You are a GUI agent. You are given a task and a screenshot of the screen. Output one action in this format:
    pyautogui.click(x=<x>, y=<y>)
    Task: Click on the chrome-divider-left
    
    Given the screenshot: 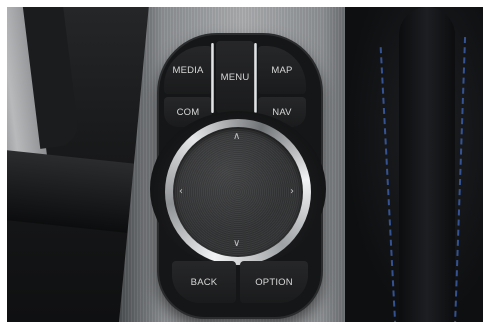 What is the action you would take?
    pyautogui.click(x=212, y=78)
    